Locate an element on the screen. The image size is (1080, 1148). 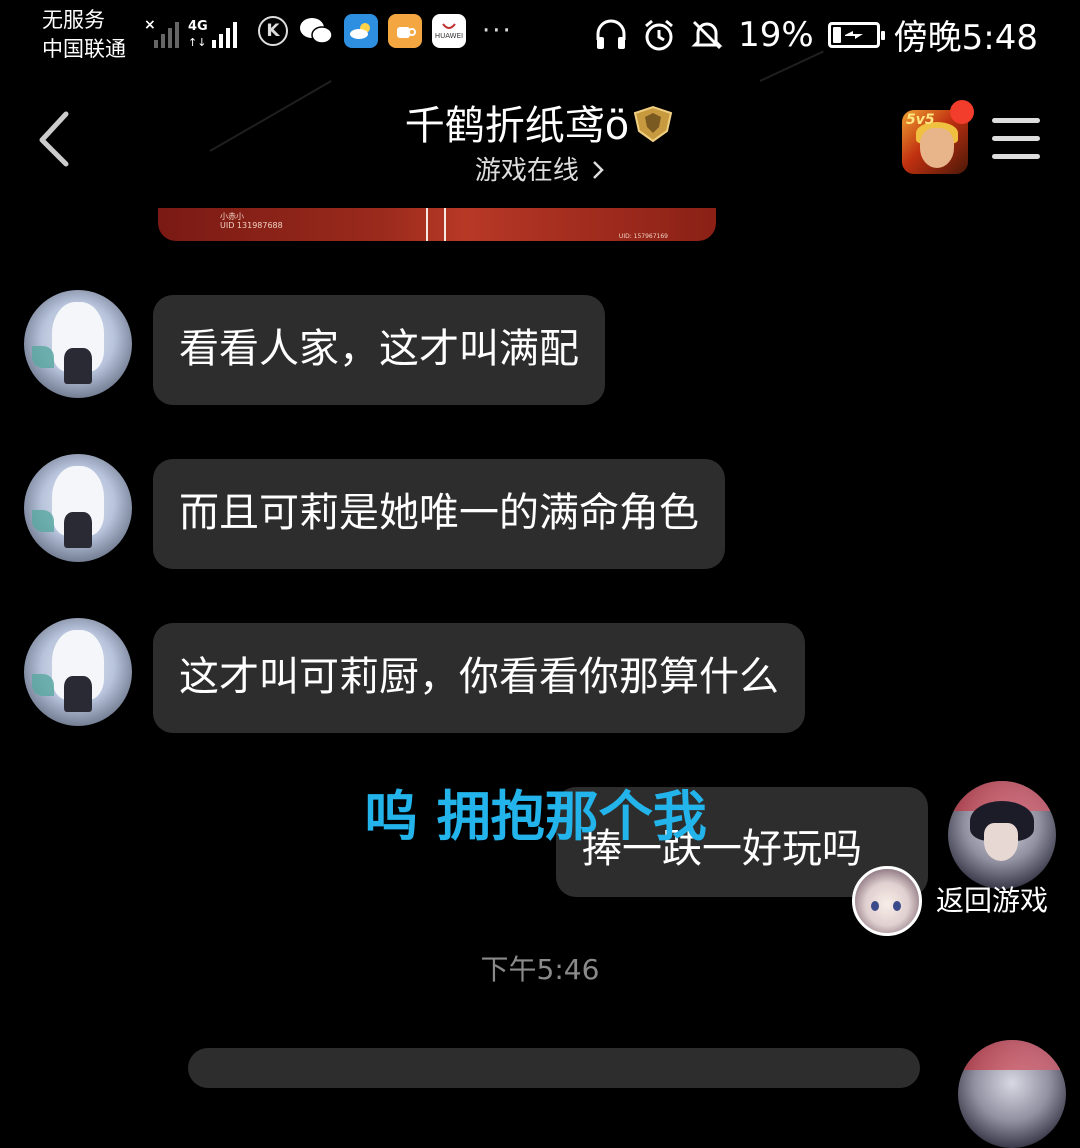
more-notifications: ··· is located at coordinates (497, 31).